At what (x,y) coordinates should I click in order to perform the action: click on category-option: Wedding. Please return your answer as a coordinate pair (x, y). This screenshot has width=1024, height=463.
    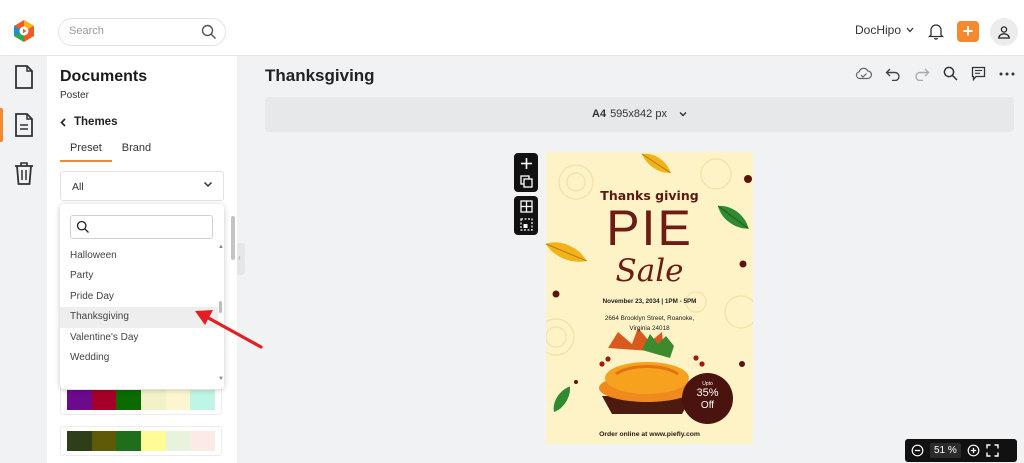
    Looking at the image, I should click on (139, 358).